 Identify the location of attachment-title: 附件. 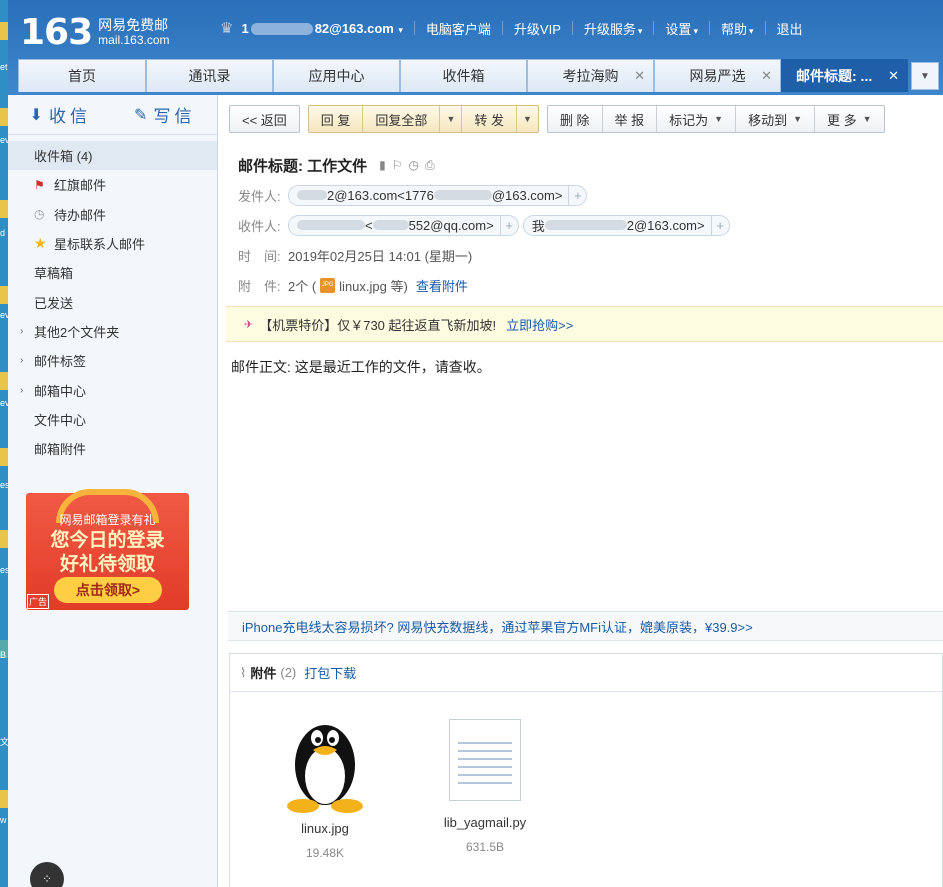
(263, 673).